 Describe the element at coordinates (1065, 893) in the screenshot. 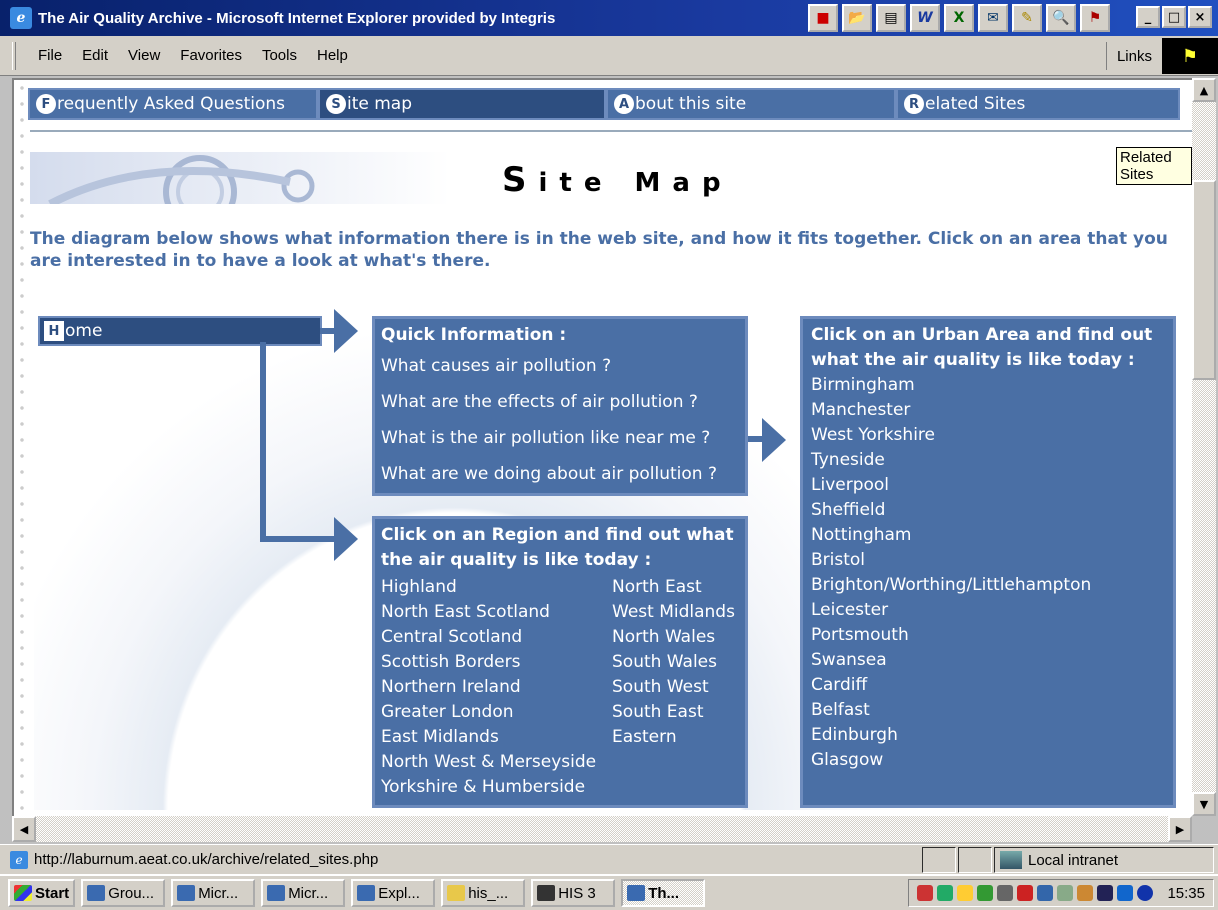

I see `sync-icon` at that location.